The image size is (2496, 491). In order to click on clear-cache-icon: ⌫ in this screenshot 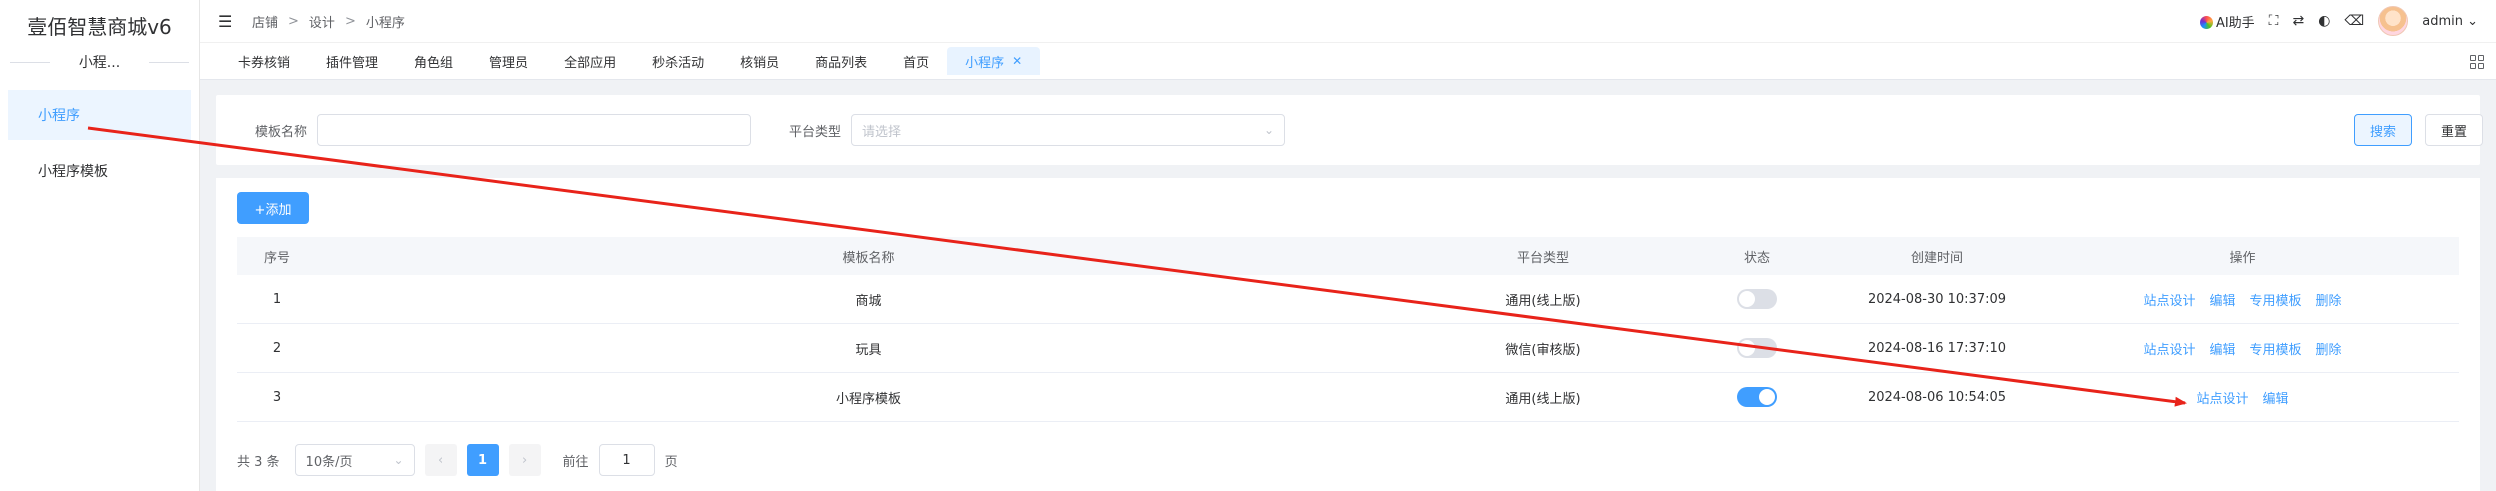, I will do `click(2354, 21)`.